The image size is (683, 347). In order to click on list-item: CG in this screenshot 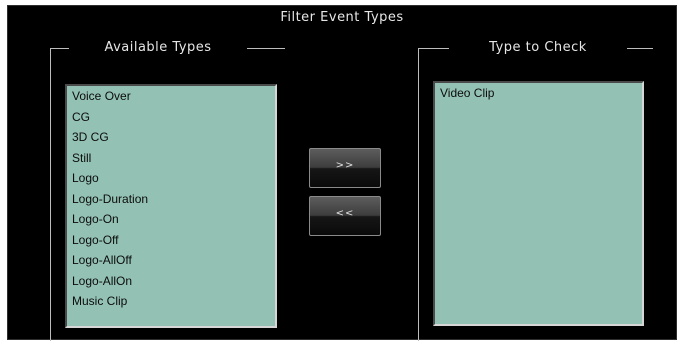, I will do `click(171, 117)`.